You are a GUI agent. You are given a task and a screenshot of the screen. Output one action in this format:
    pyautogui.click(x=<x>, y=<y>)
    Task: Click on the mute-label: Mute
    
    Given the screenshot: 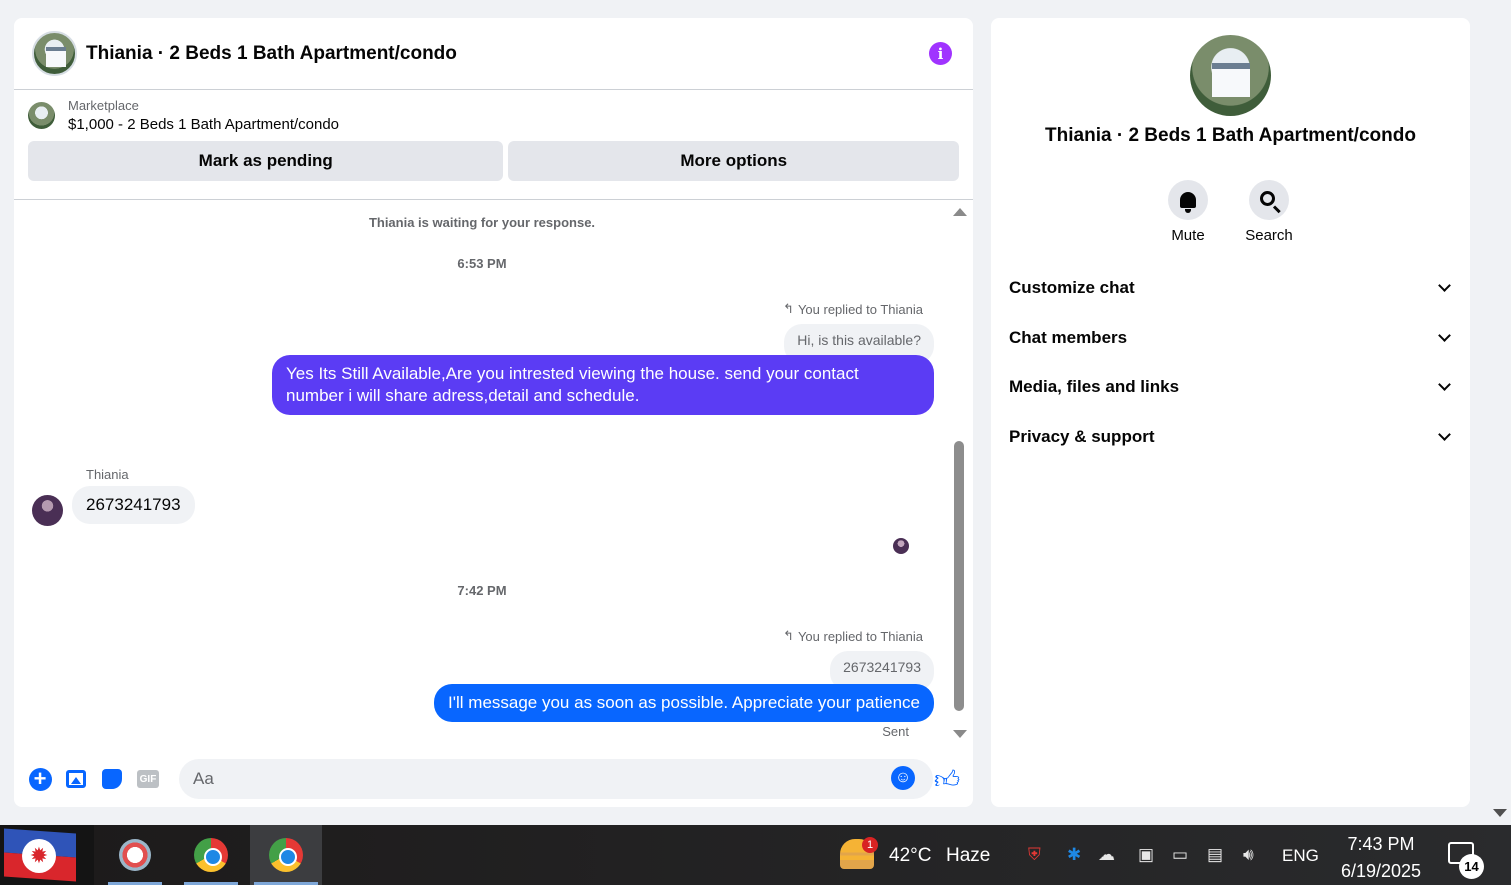 What is the action you would take?
    pyautogui.click(x=1188, y=235)
    